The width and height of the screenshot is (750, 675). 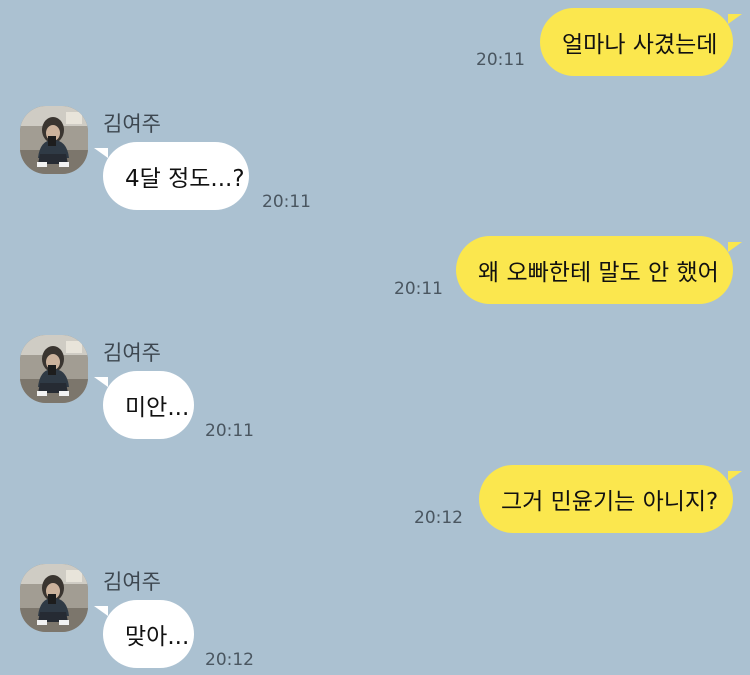 I want to click on message-bubble-outgoing: 왜 오빠한테 말도 안 했어, so click(x=599, y=270).